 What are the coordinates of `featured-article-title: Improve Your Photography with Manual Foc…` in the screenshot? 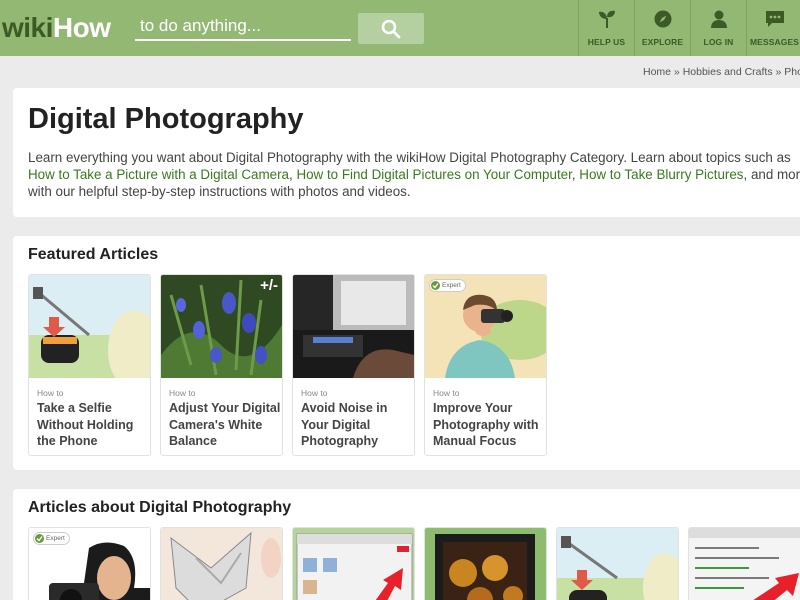 It's located at (486, 424).